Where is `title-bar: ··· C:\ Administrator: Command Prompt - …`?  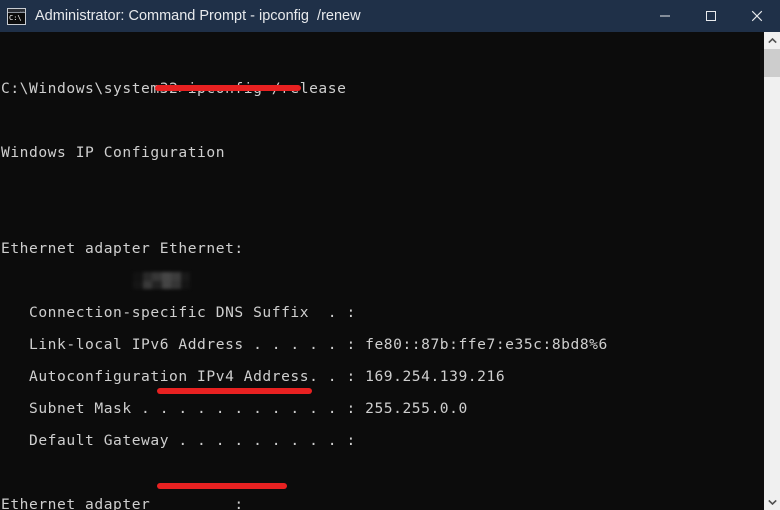
title-bar: ··· C:\ Administrator: Command Prompt - … is located at coordinates (390, 16).